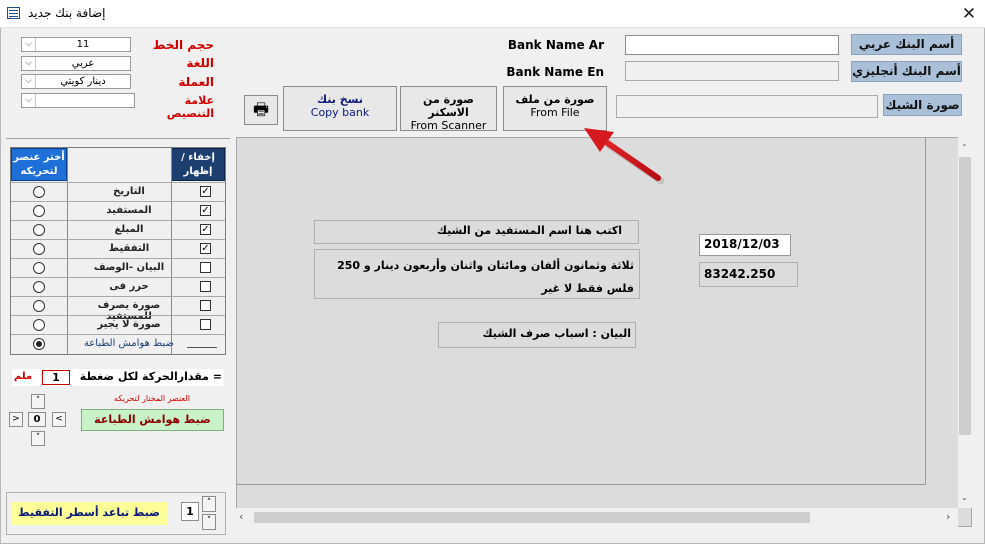 This screenshot has width=985, height=544. Describe the element at coordinates (38, 401) in the screenshot. I see `move-up-button: ˄` at that location.